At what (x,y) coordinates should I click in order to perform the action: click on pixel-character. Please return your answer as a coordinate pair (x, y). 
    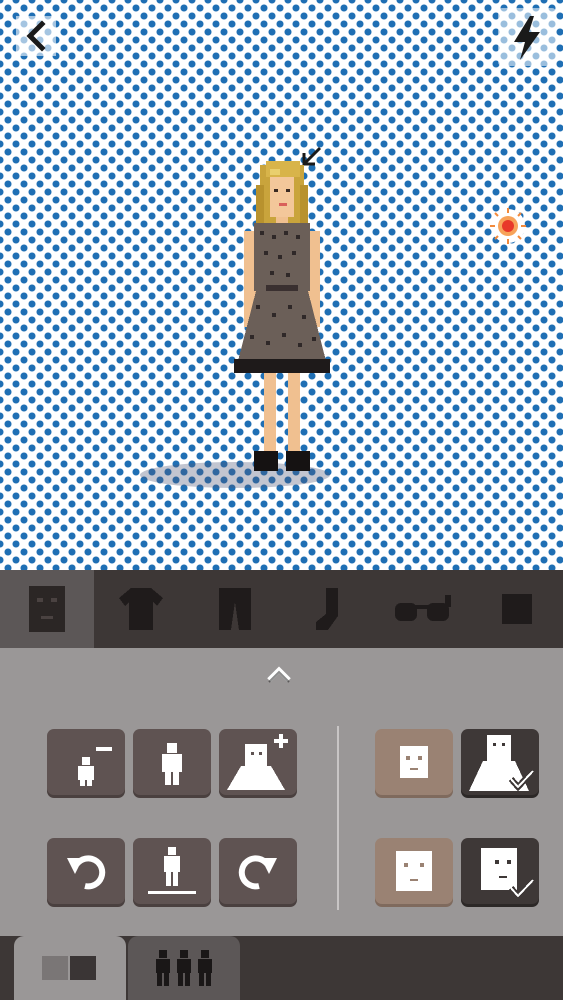
    Looking at the image, I should click on (281, 320).